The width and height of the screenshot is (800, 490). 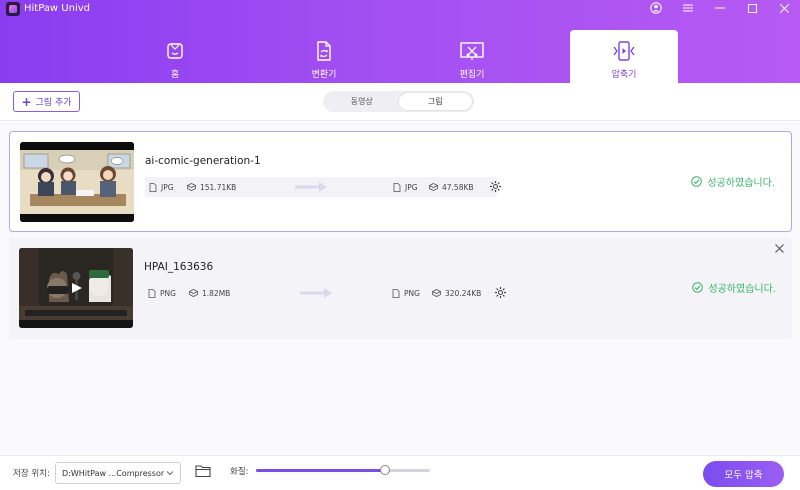 I want to click on toolbar: + 그림 추가 동영상 그림, so click(x=400, y=102).